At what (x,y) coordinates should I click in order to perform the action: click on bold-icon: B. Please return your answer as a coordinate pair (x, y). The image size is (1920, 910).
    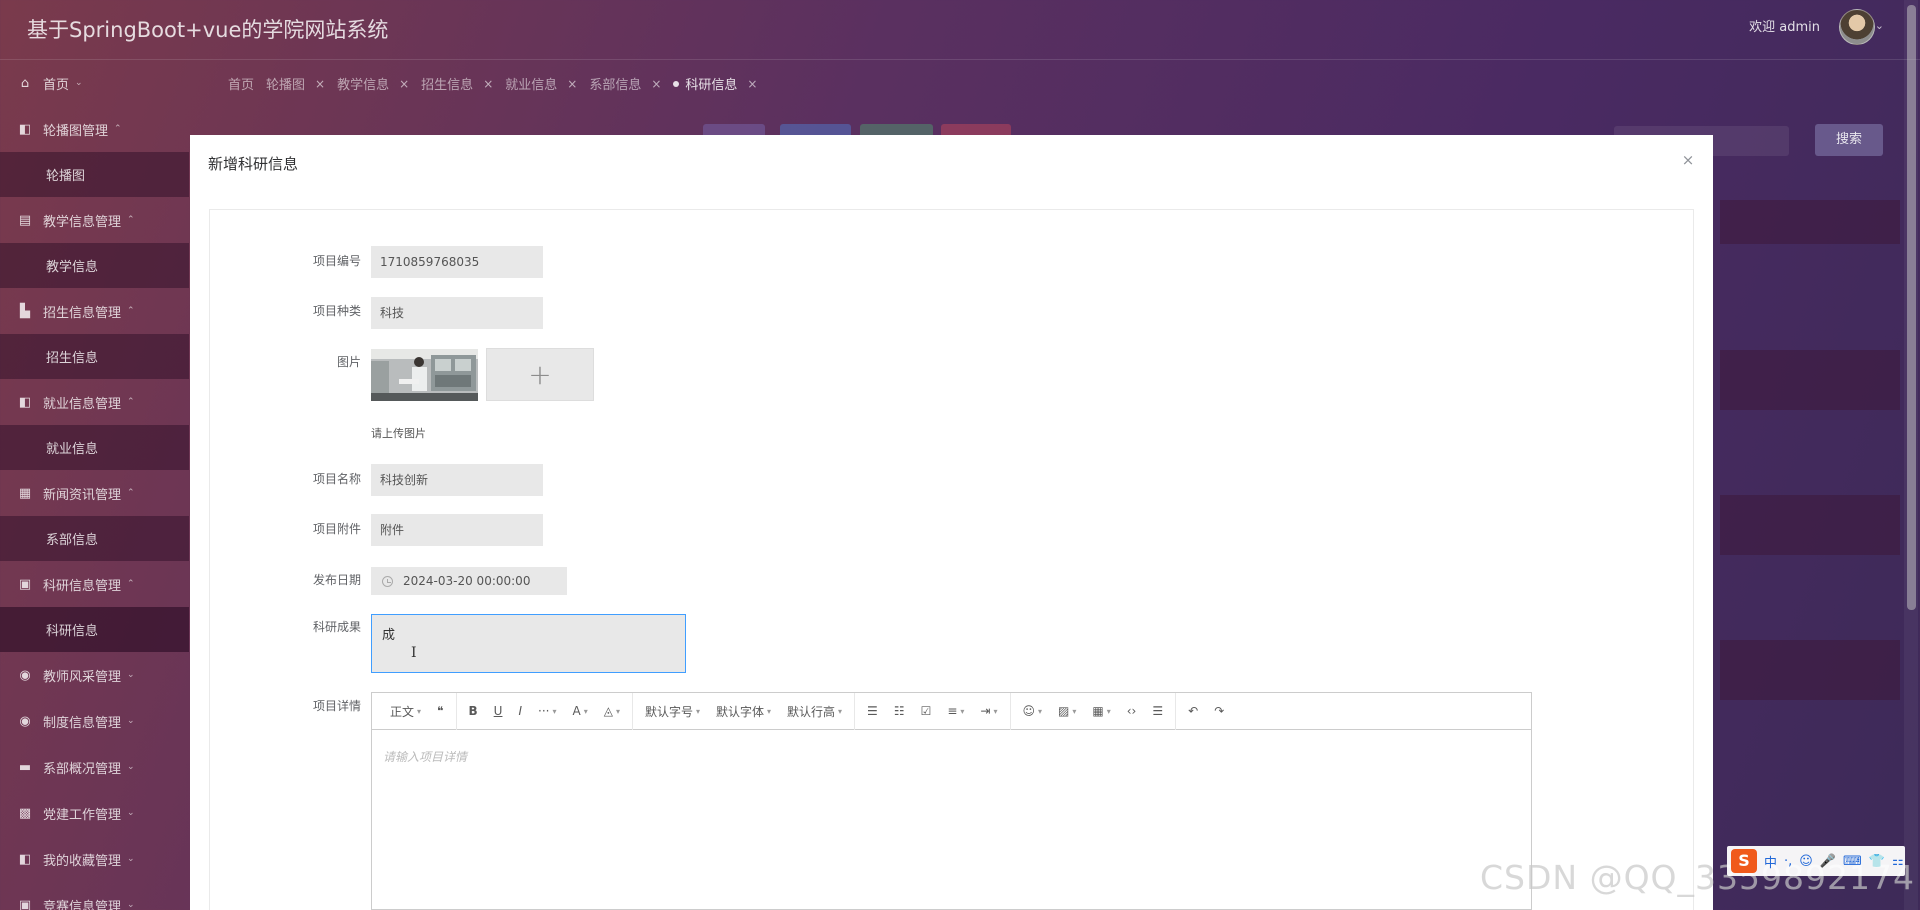
    Looking at the image, I should click on (473, 711).